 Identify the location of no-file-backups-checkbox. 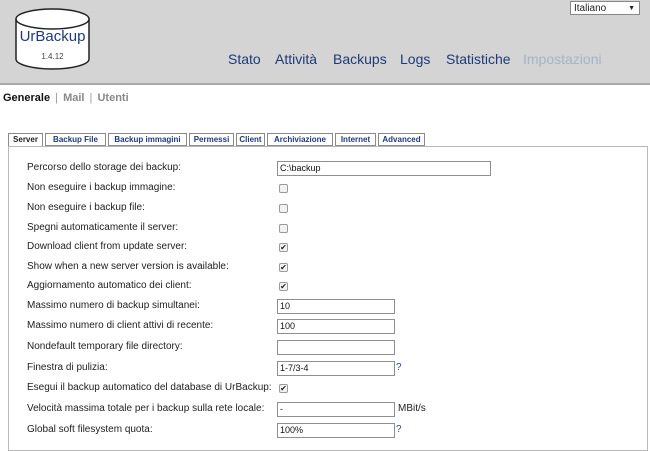
(283, 208).